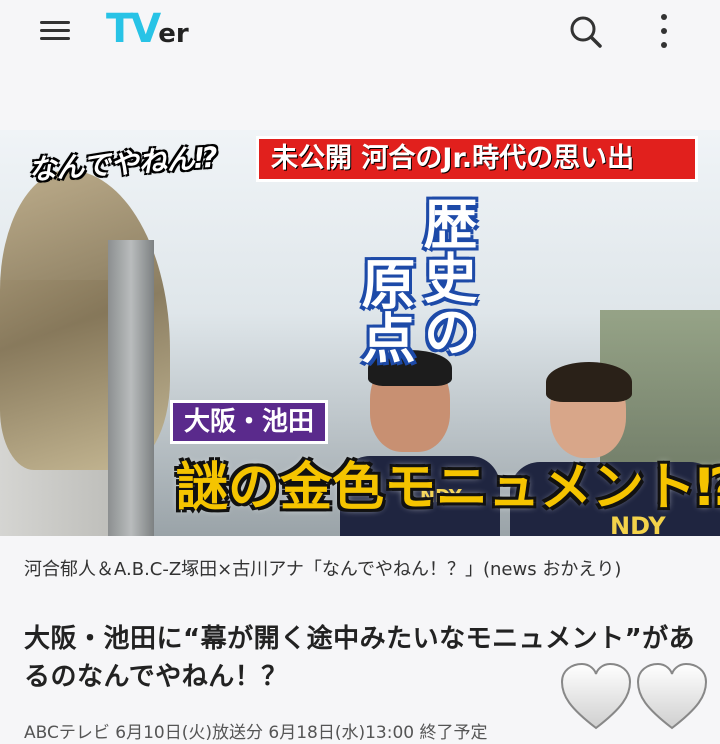 The height and width of the screenshot is (744, 720). What do you see at coordinates (586, 32) in the screenshot?
I see `search-icon` at bounding box center [586, 32].